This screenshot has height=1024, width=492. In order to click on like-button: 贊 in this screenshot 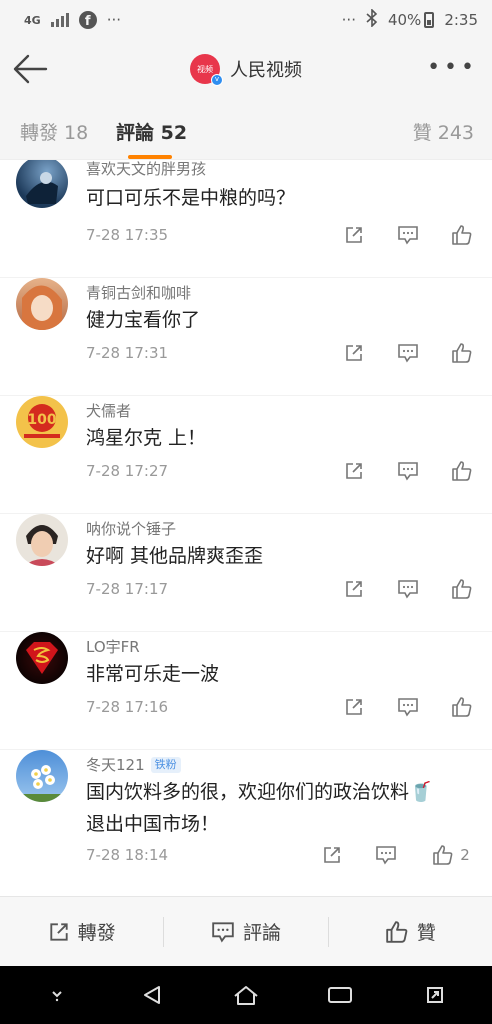, I will do `click(410, 931)`.